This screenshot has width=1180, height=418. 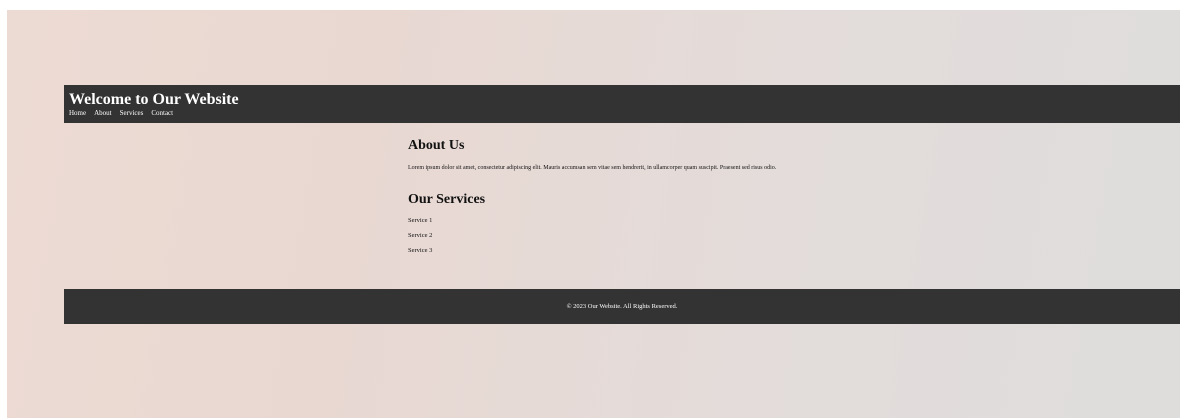 I want to click on nav-link-about: About, so click(x=103, y=113).